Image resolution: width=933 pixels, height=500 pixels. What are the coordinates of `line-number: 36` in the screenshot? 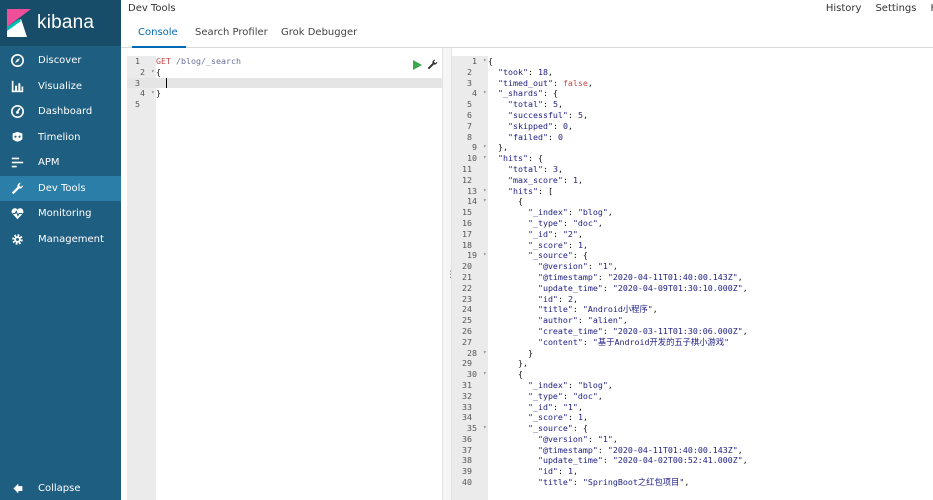 It's located at (472, 438).